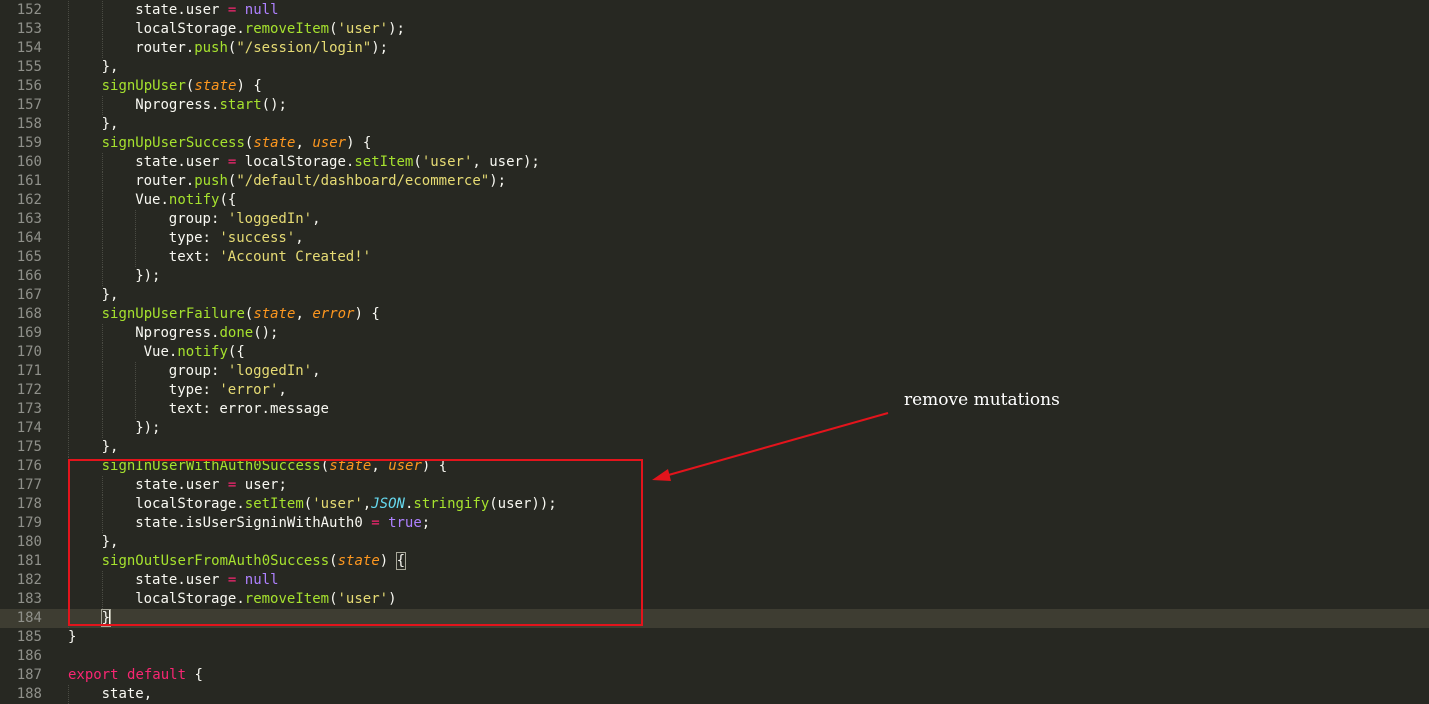 The image size is (1429, 704). I want to click on annotation-arrow, so click(770, 446).